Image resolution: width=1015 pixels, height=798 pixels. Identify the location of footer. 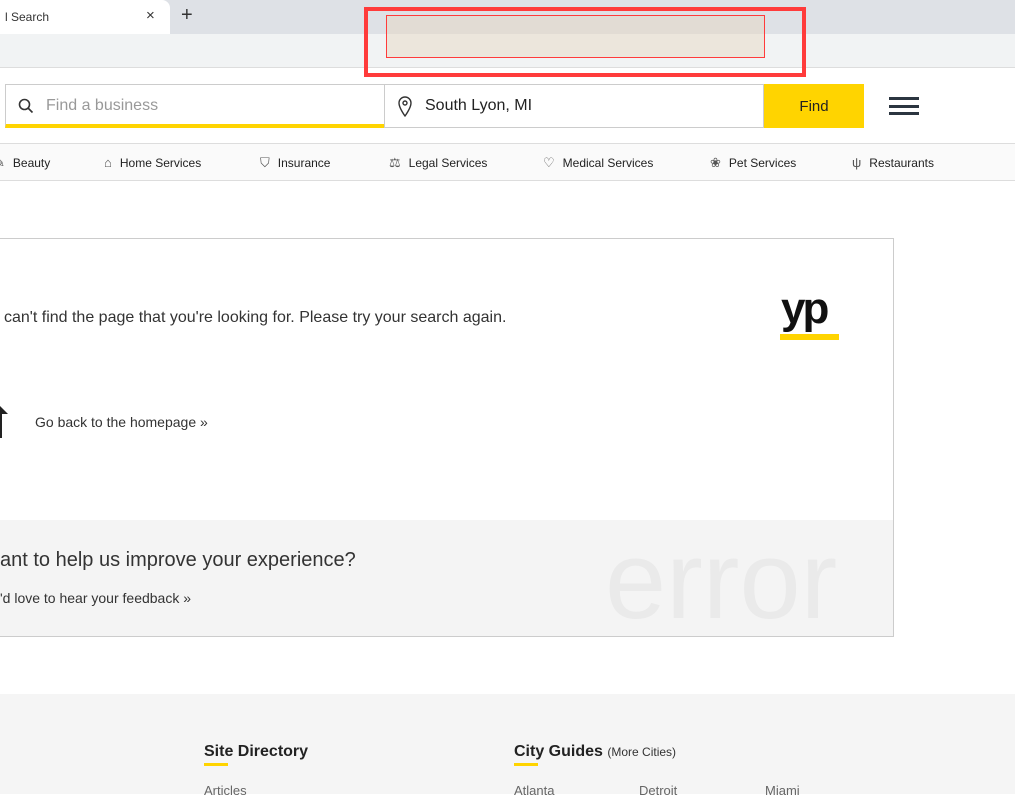
(507, 744).